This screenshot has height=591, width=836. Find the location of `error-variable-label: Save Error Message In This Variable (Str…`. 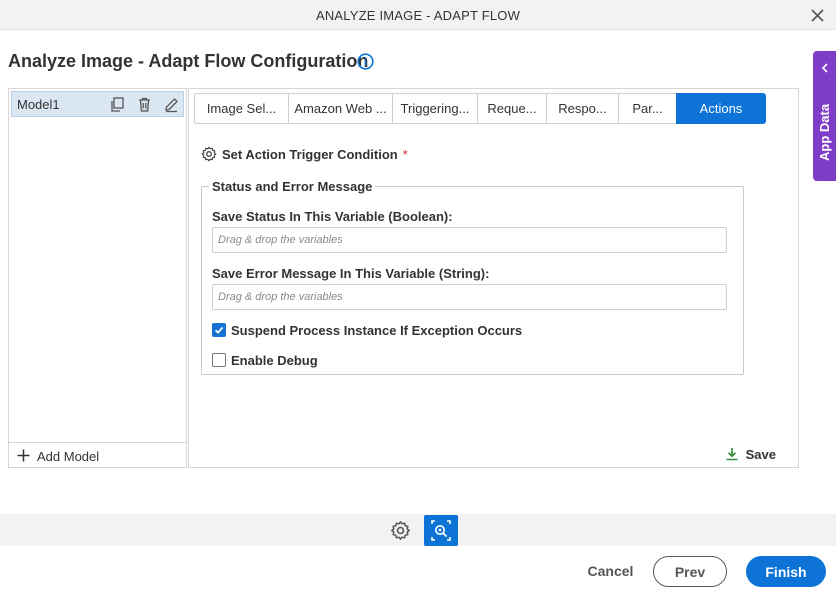

error-variable-label: Save Error Message In This Variable (Str… is located at coordinates (351, 273).